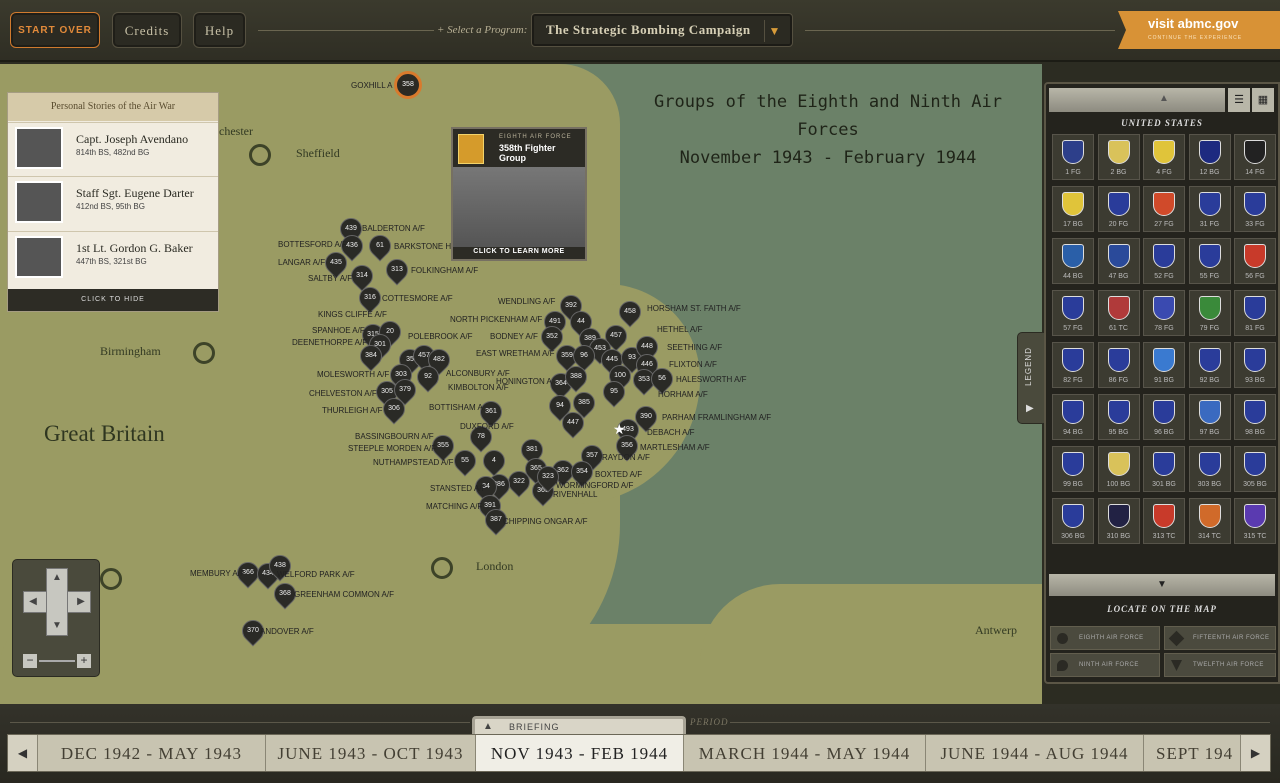  Describe the element at coordinates (113, 300) in the screenshot. I see `hide-stories-button: CLICK TO HIDE` at that location.